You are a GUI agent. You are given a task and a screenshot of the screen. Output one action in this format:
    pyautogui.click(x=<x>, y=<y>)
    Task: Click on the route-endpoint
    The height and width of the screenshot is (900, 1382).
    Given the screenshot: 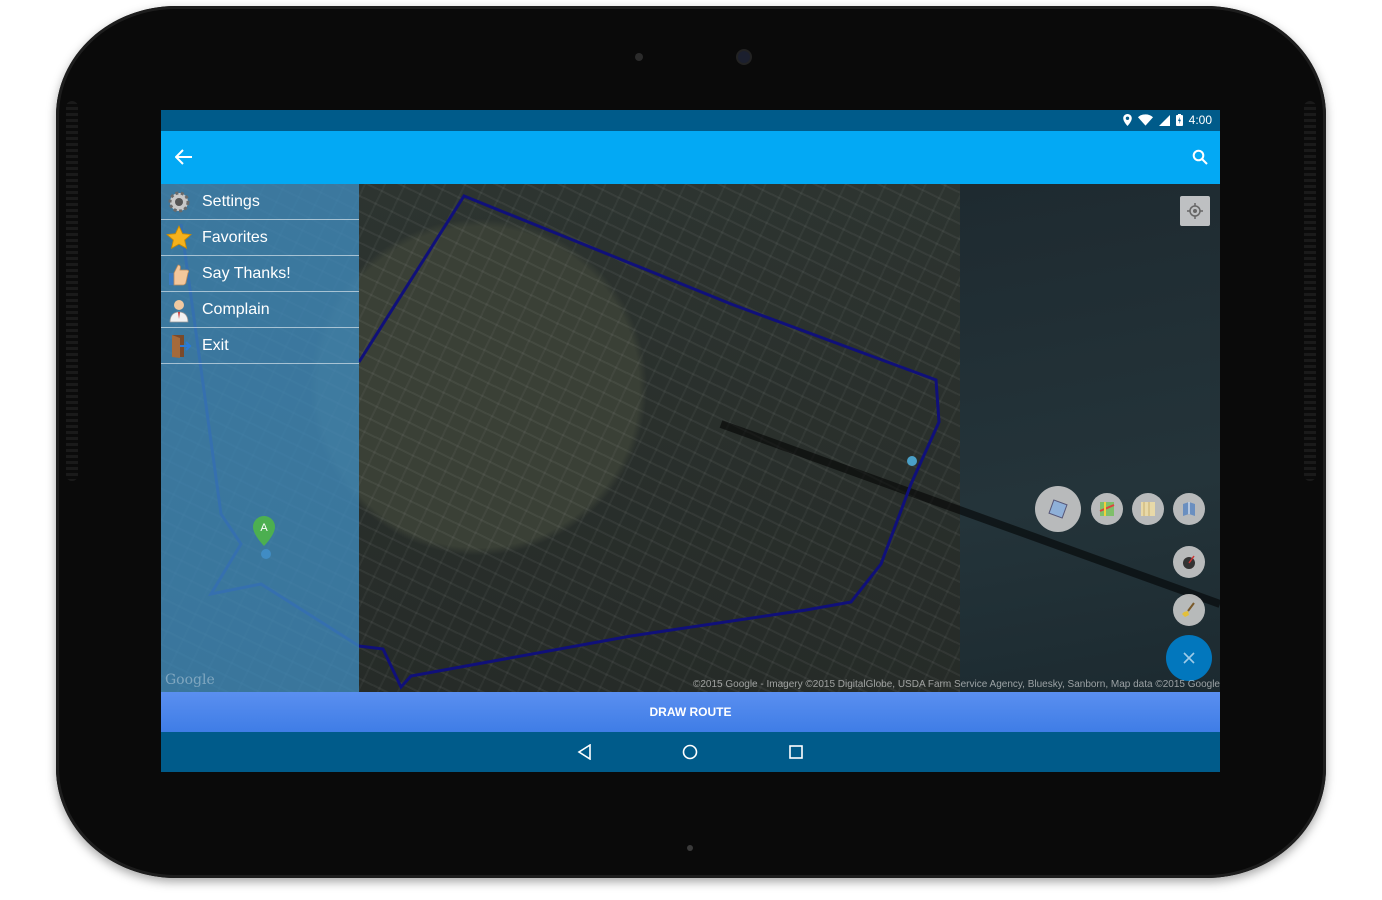 What is the action you would take?
    pyautogui.click(x=912, y=461)
    